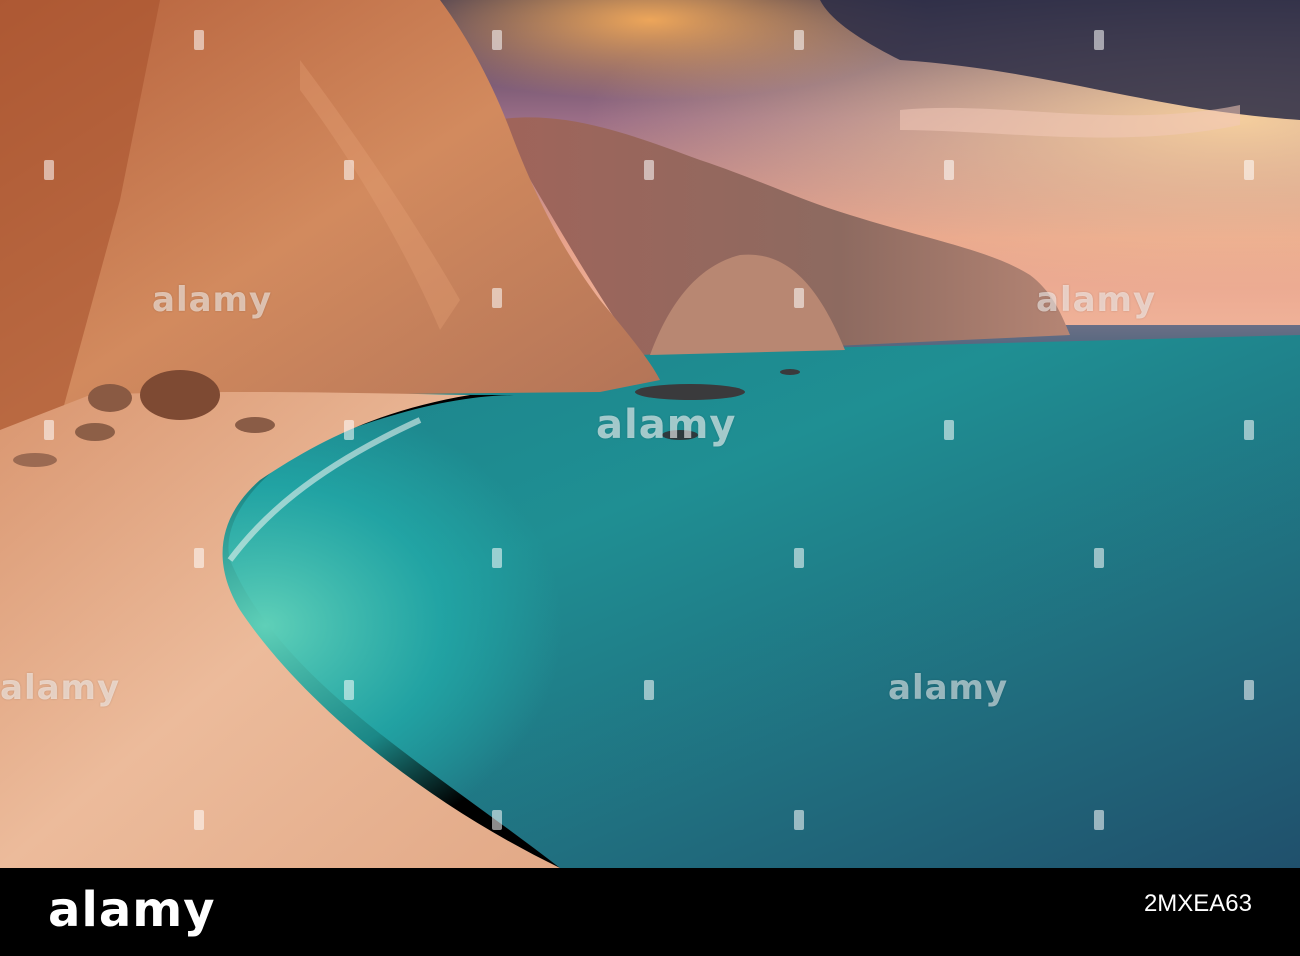  What do you see at coordinates (650, 912) in the screenshot?
I see `footer-bar: alamy 2MXEA63` at bounding box center [650, 912].